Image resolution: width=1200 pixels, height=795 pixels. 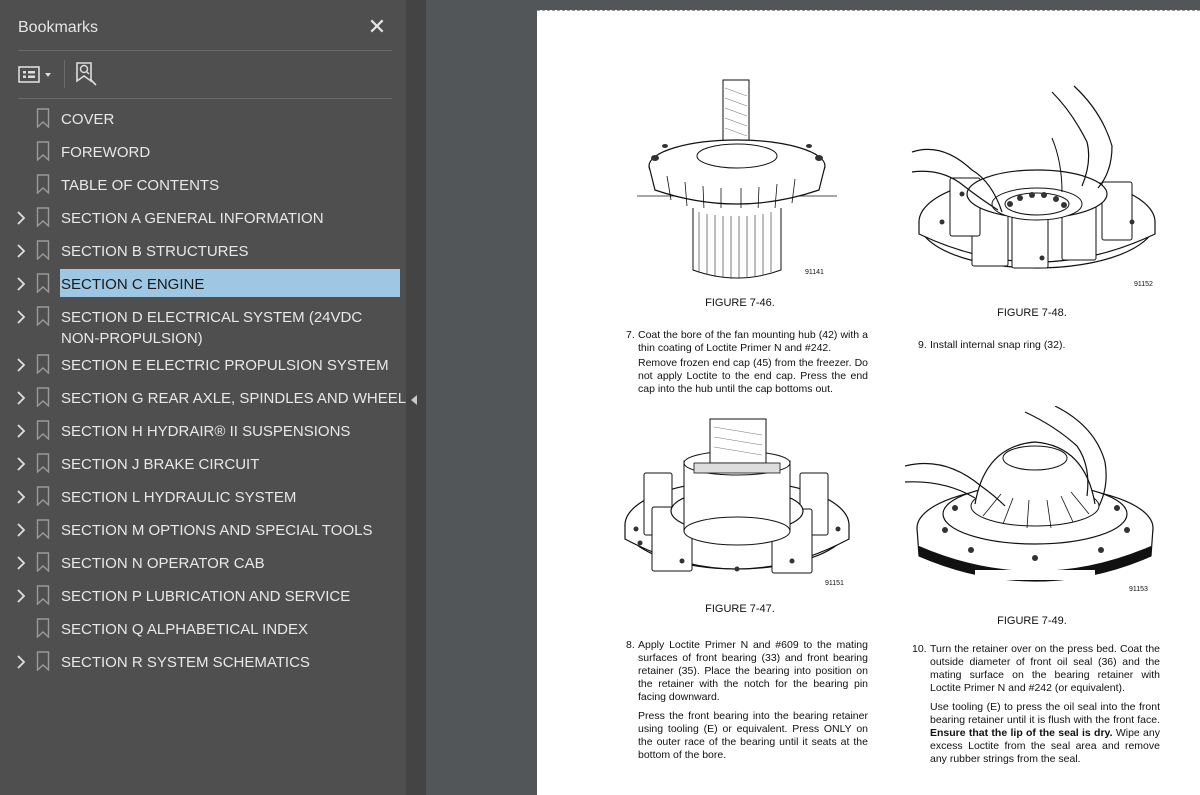 What do you see at coordinates (34, 74) in the screenshot?
I see `bookmark-options-icon` at bounding box center [34, 74].